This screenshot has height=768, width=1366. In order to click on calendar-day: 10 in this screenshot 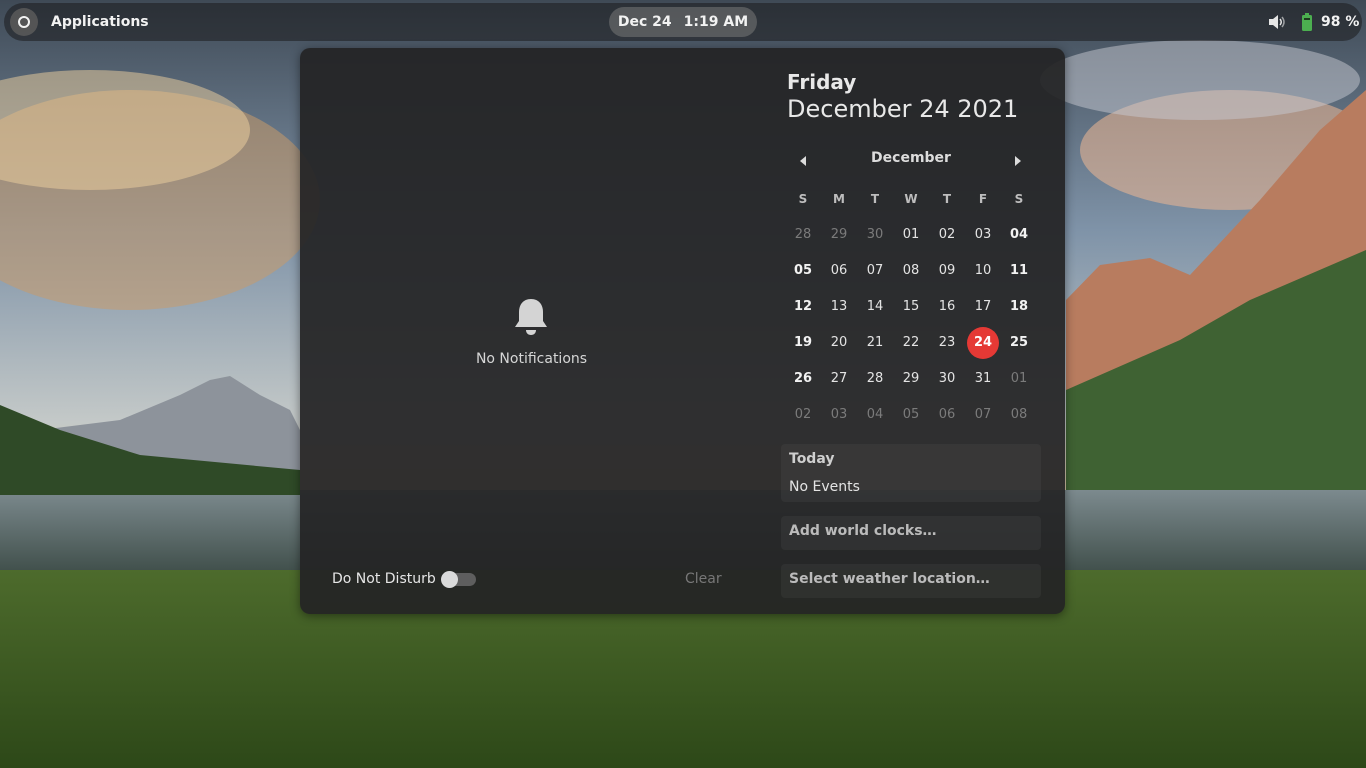, I will do `click(983, 271)`.